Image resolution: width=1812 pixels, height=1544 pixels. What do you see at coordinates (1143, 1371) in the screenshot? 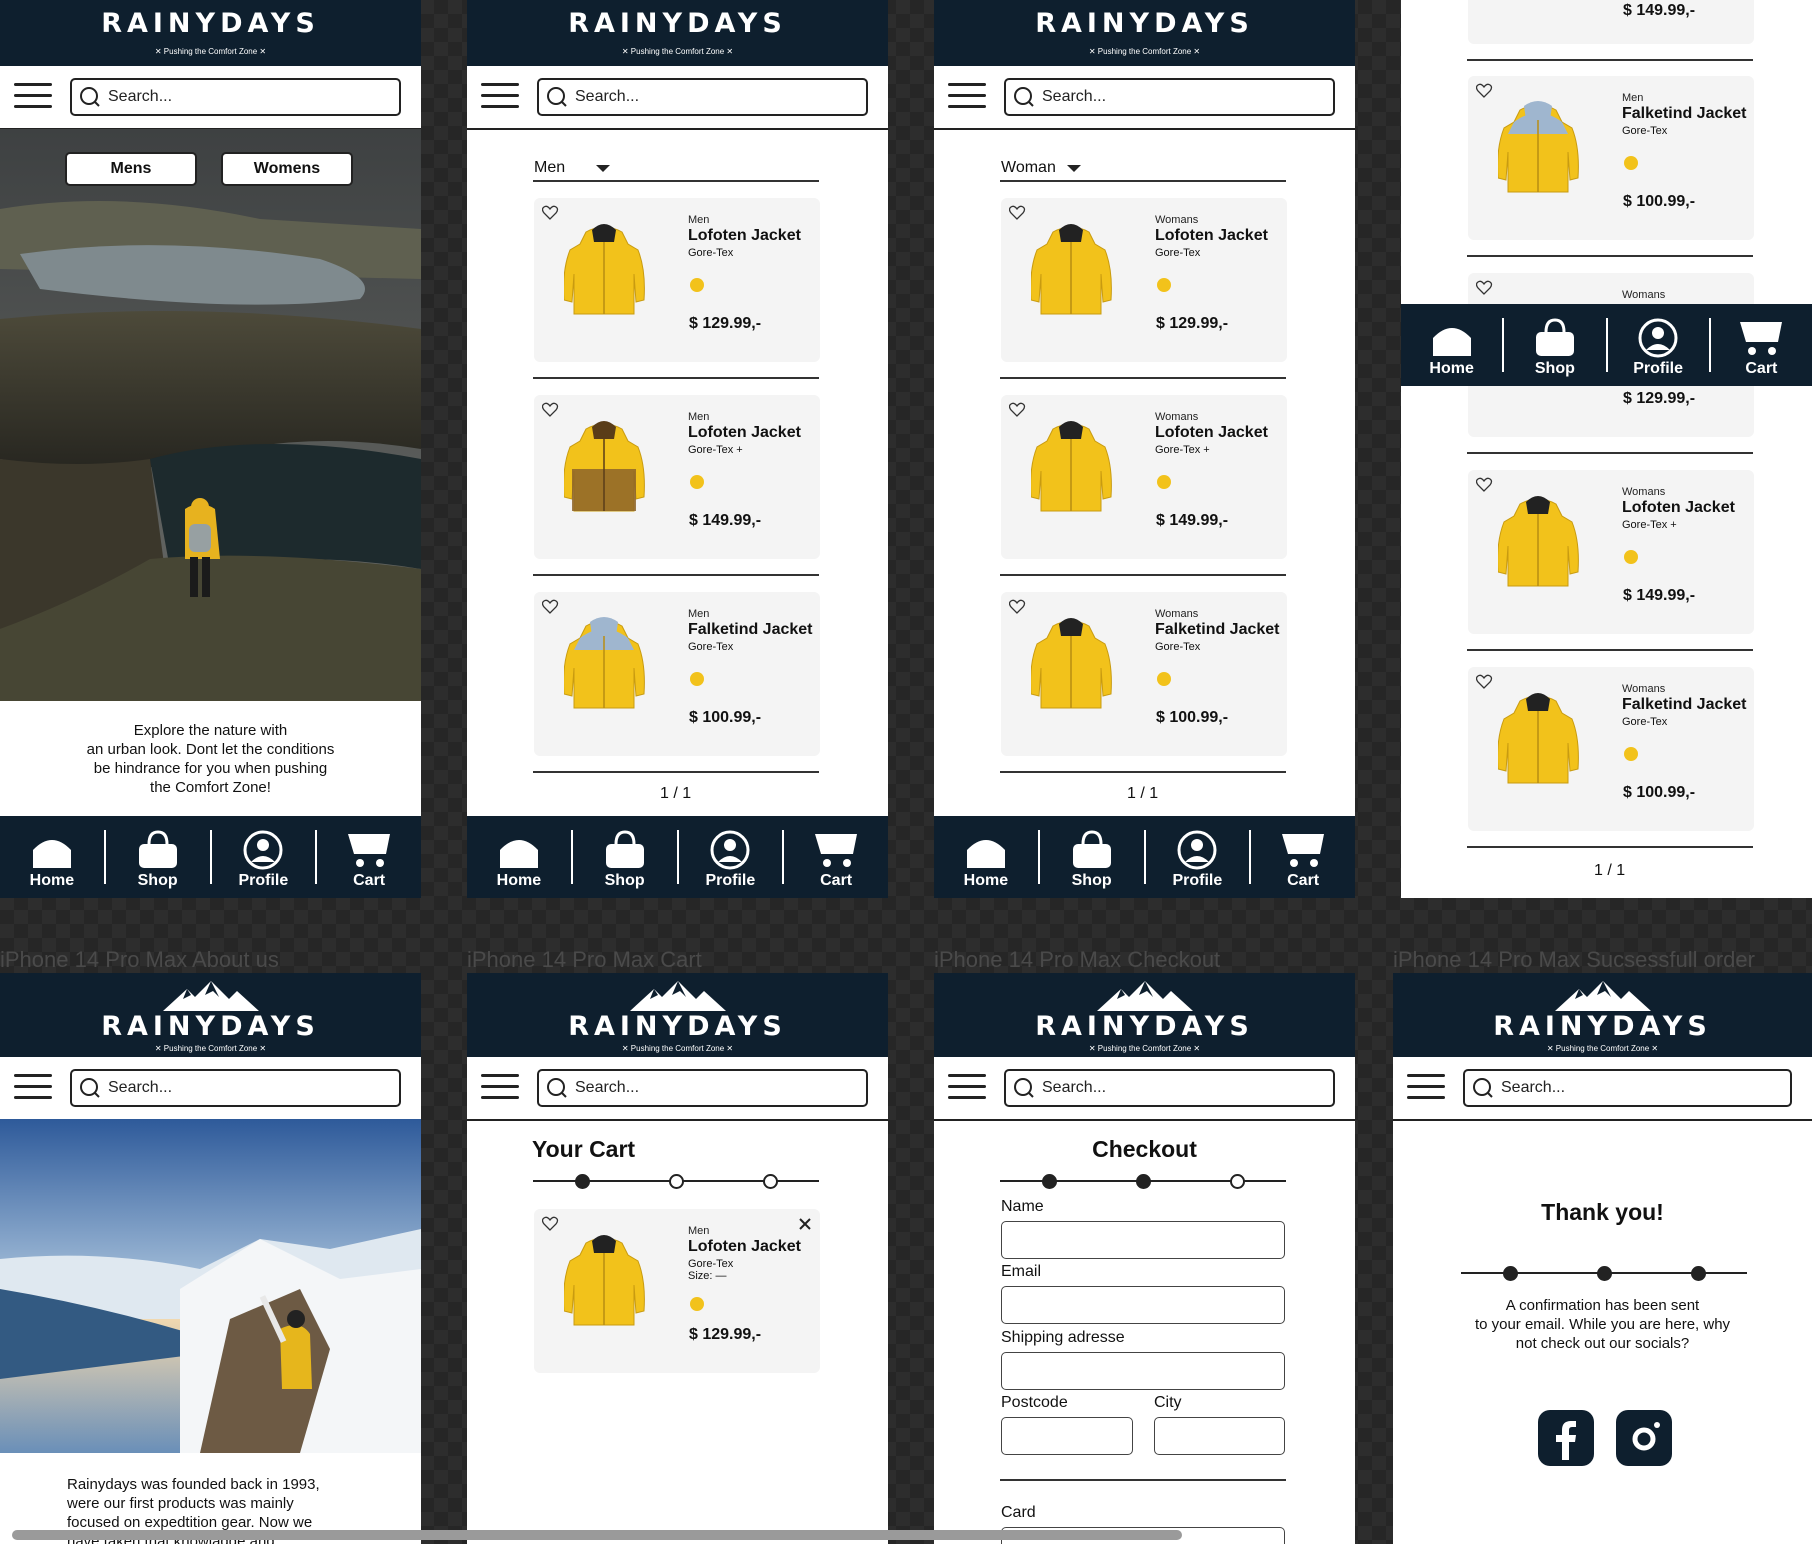
I see `shipping-address-field` at bounding box center [1143, 1371].